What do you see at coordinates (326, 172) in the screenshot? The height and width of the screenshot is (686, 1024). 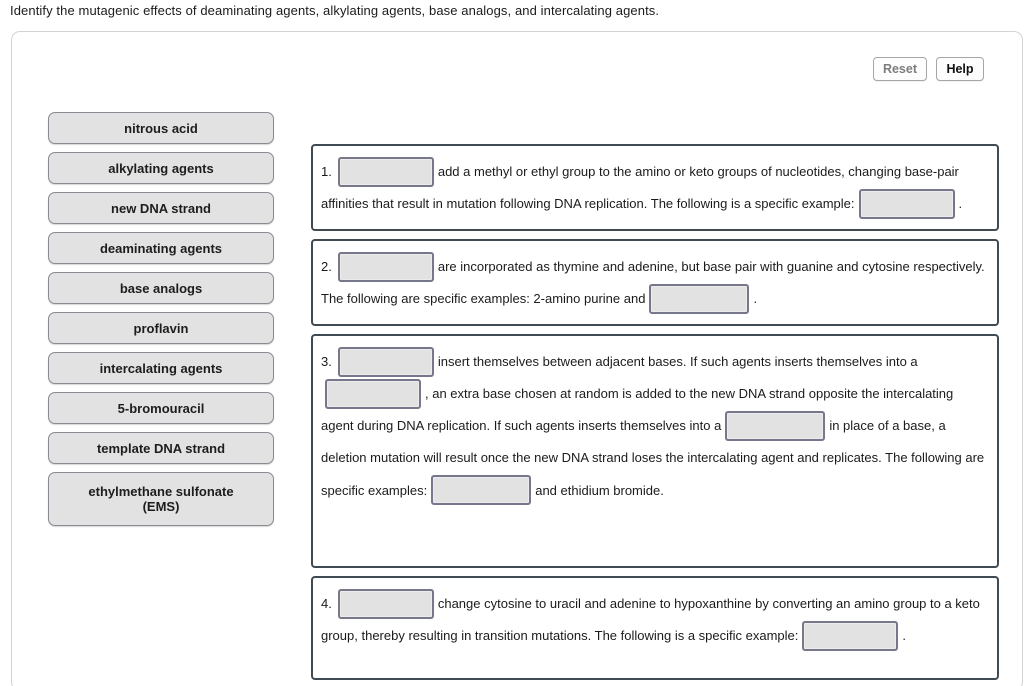 I see `question-number-1: 1.` at bounding box center [326, 172].